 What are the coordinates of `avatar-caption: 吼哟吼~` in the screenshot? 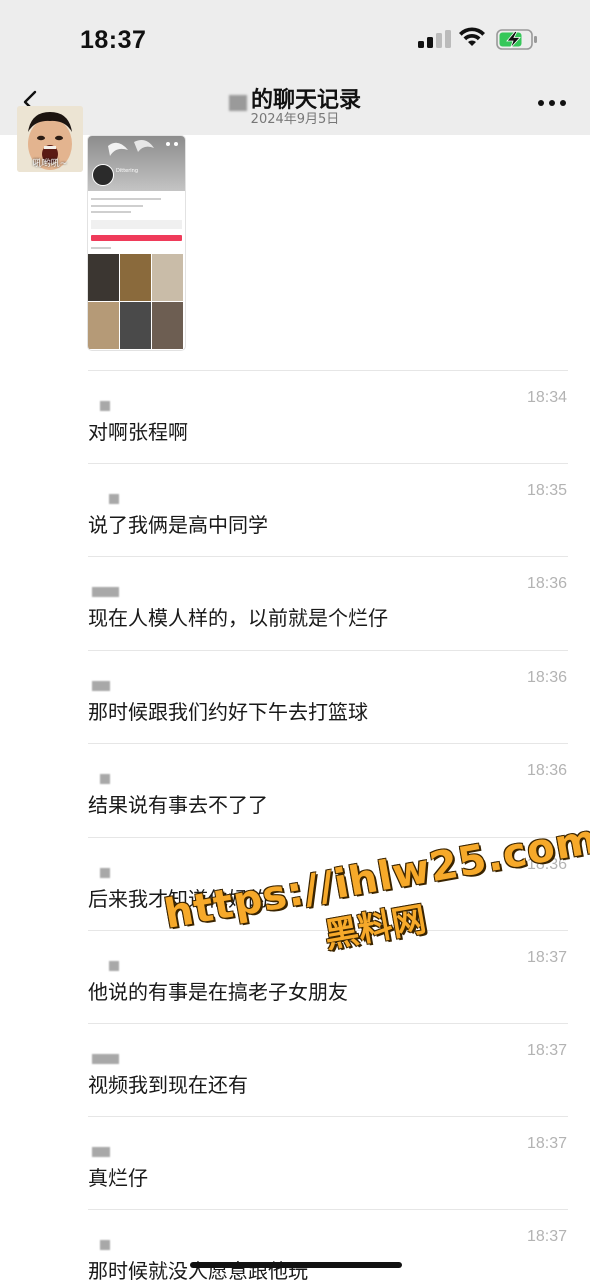 It's located at (50, 164).